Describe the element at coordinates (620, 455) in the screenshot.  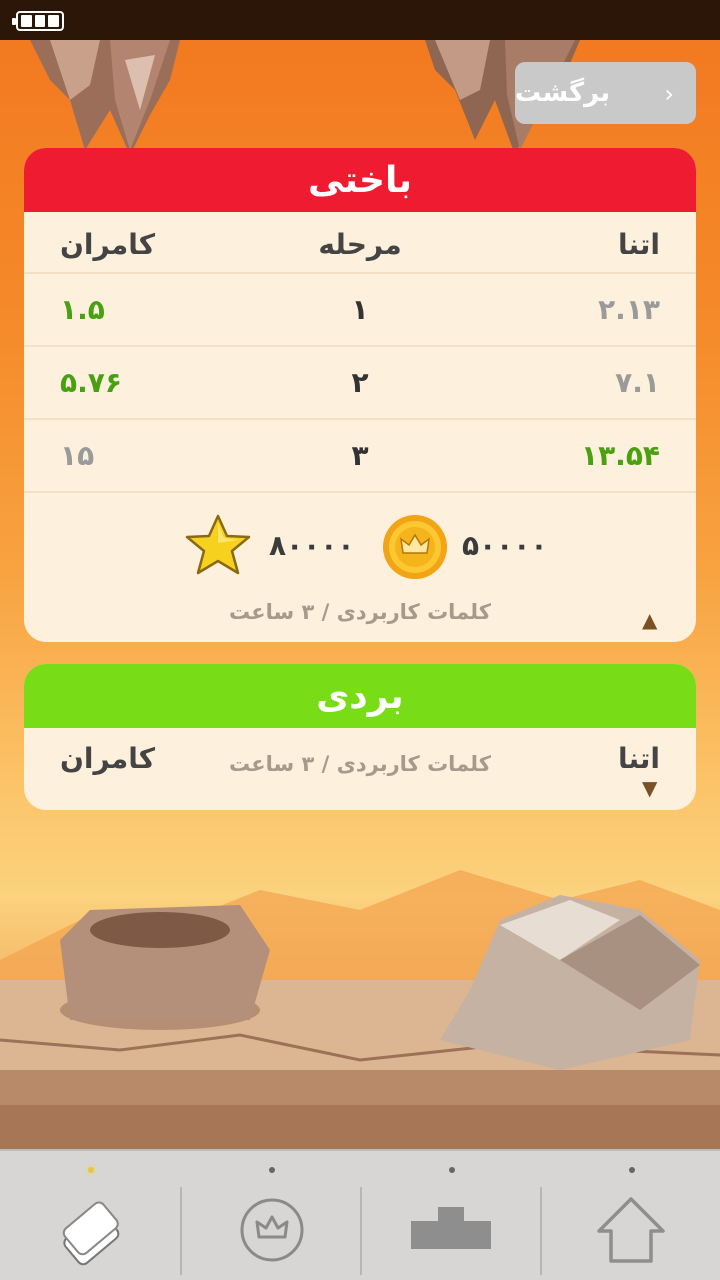
I see `right-player-score: ۱۳.۵۴` at that location.